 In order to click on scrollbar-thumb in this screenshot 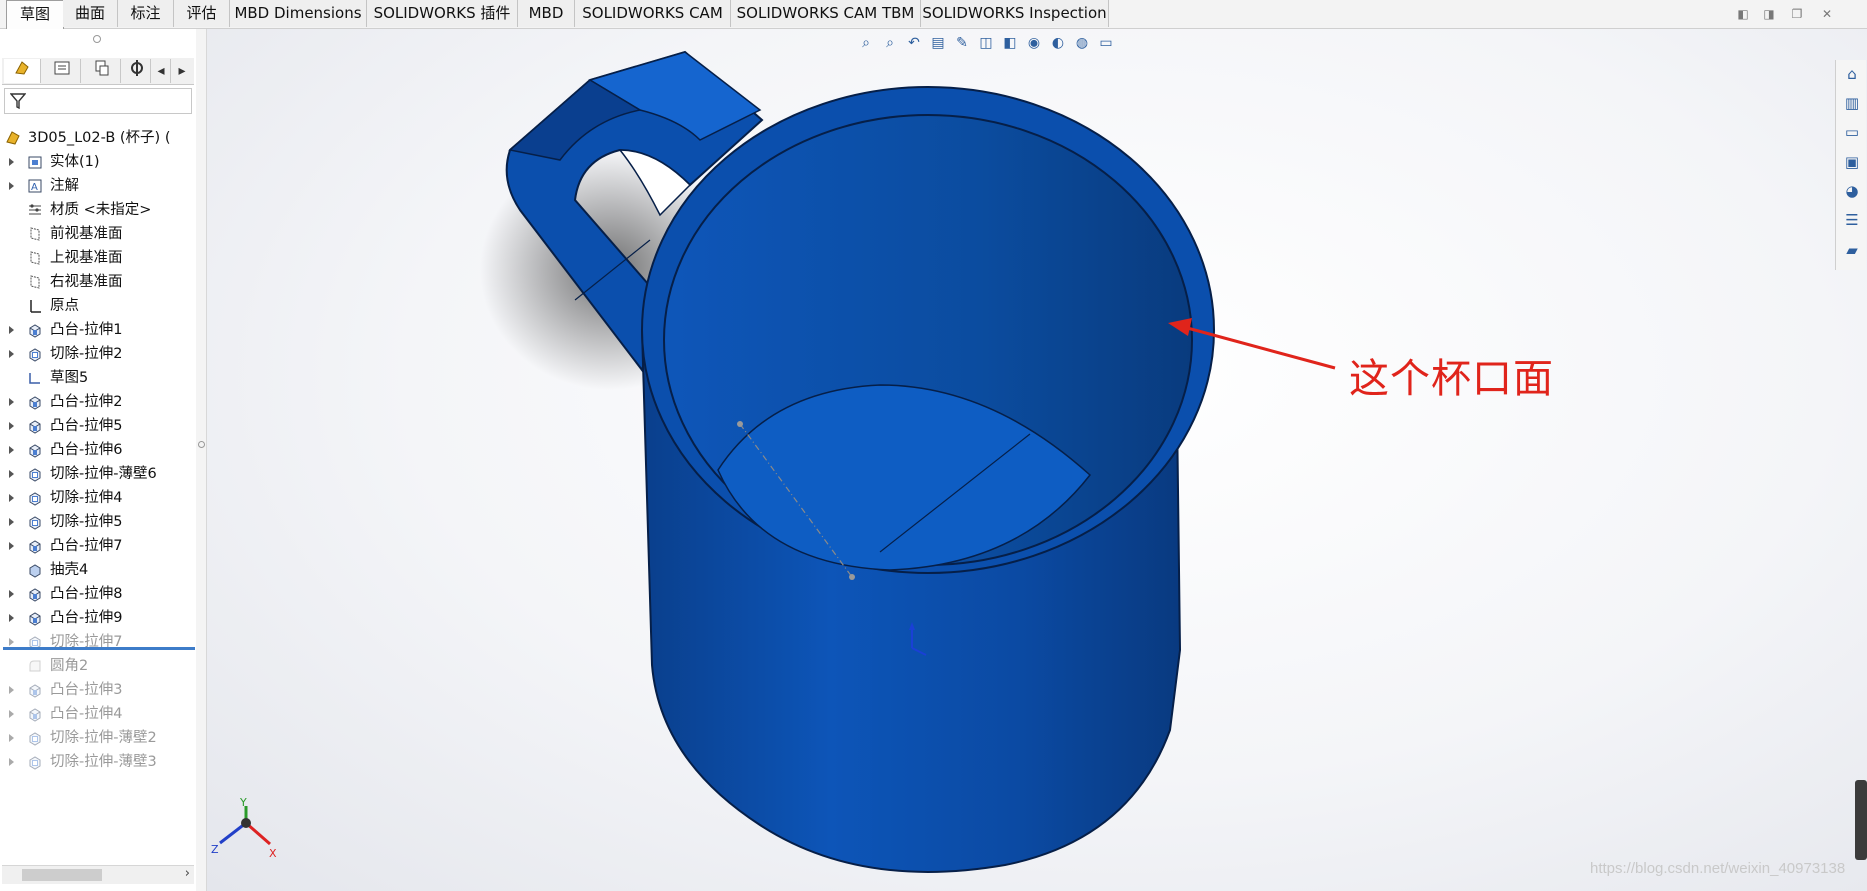, I will do `click(62, 875)`.